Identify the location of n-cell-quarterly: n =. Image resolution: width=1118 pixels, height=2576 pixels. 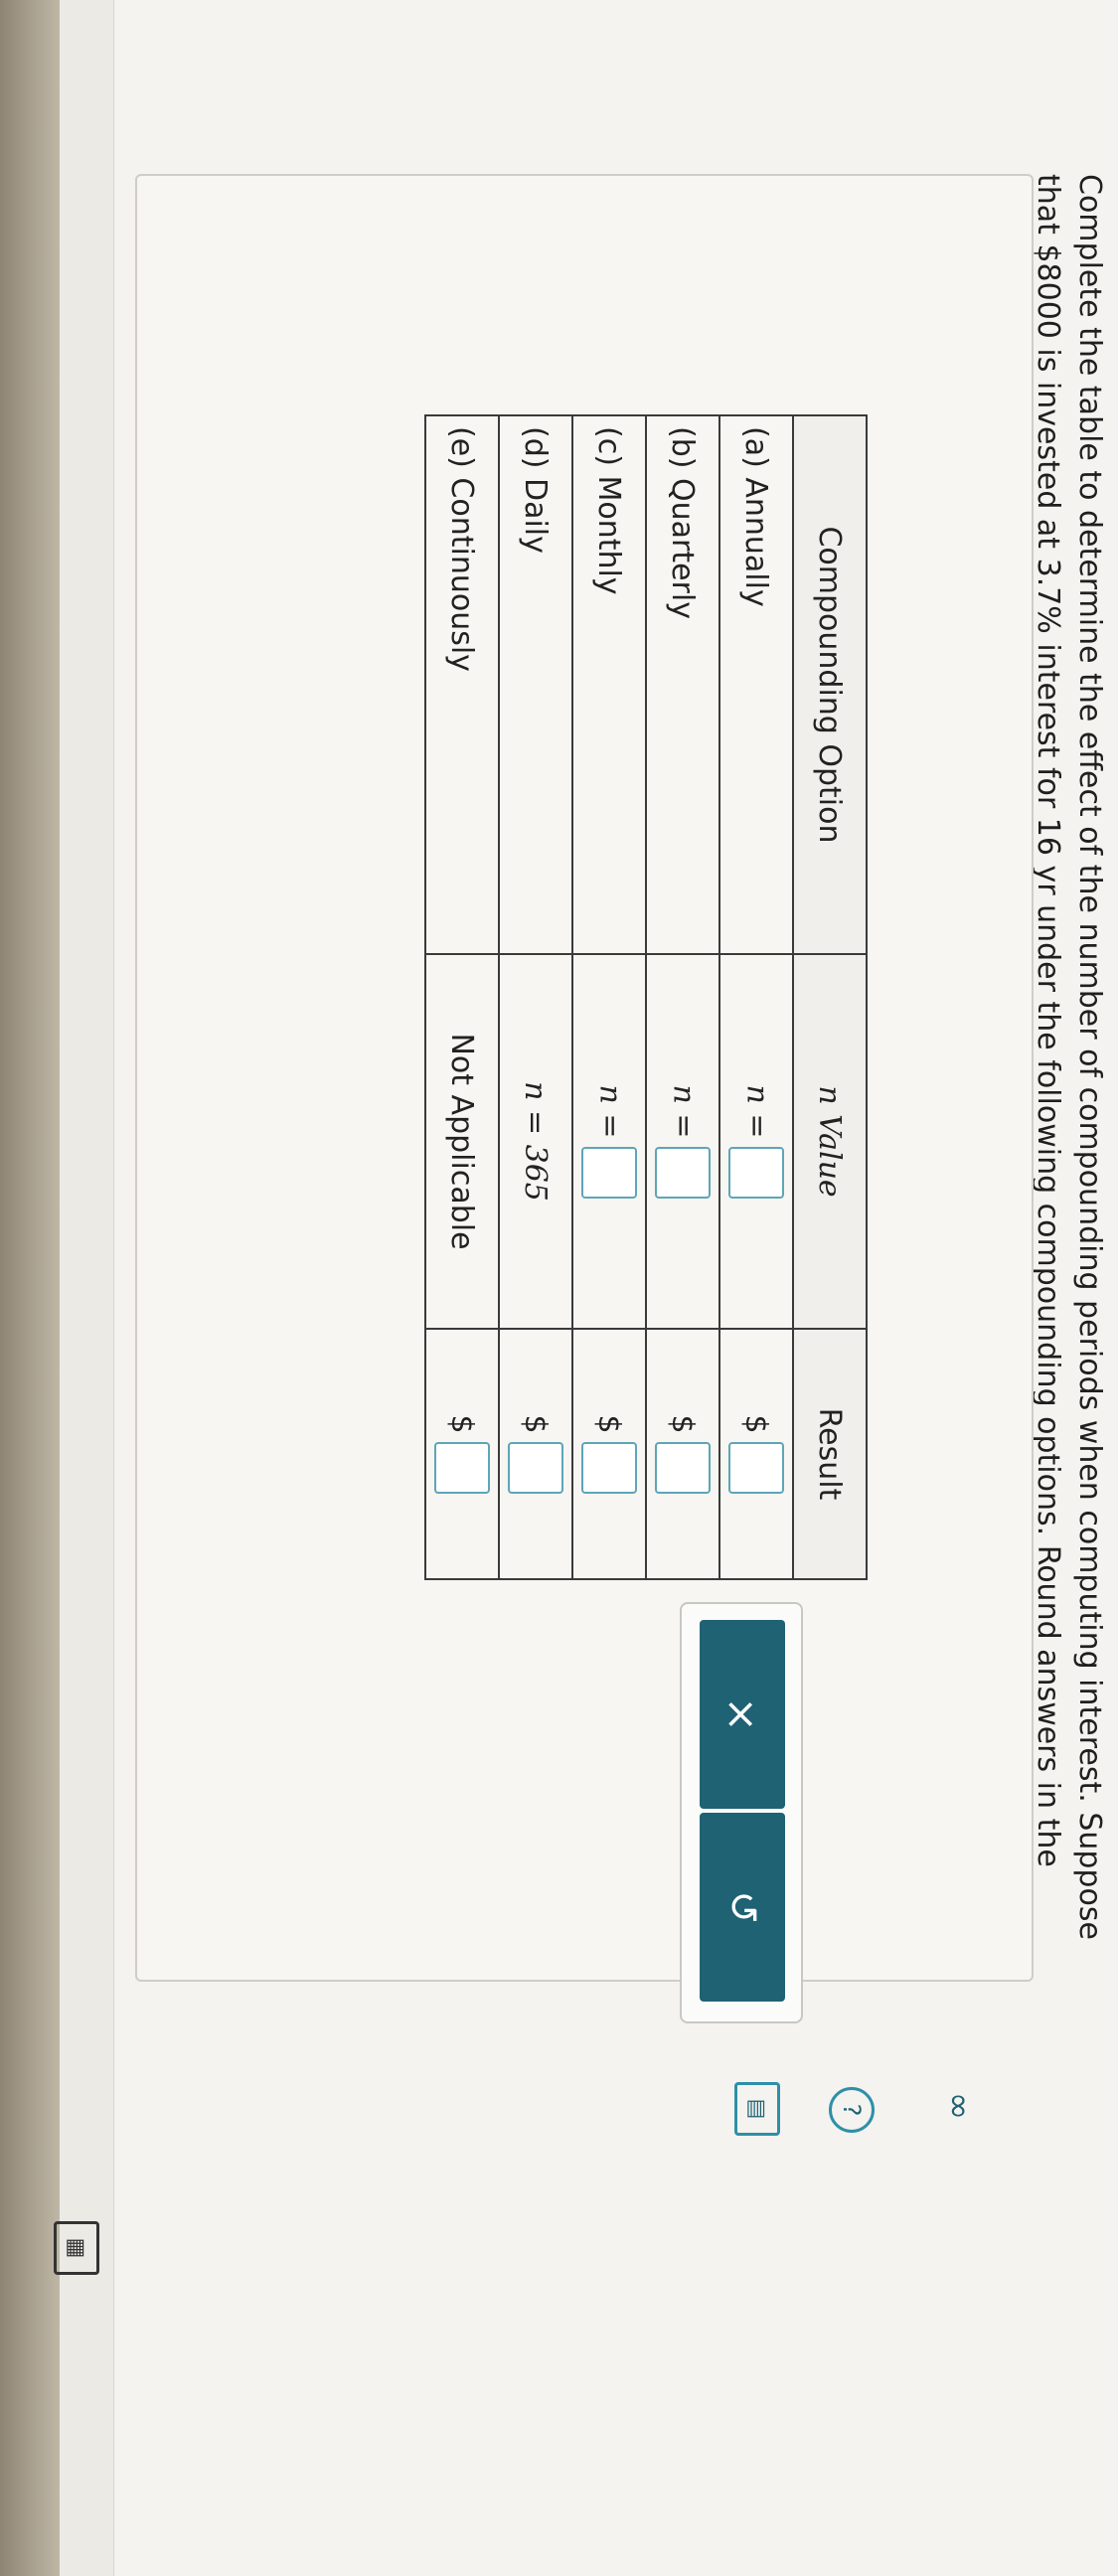
(683, 1141).